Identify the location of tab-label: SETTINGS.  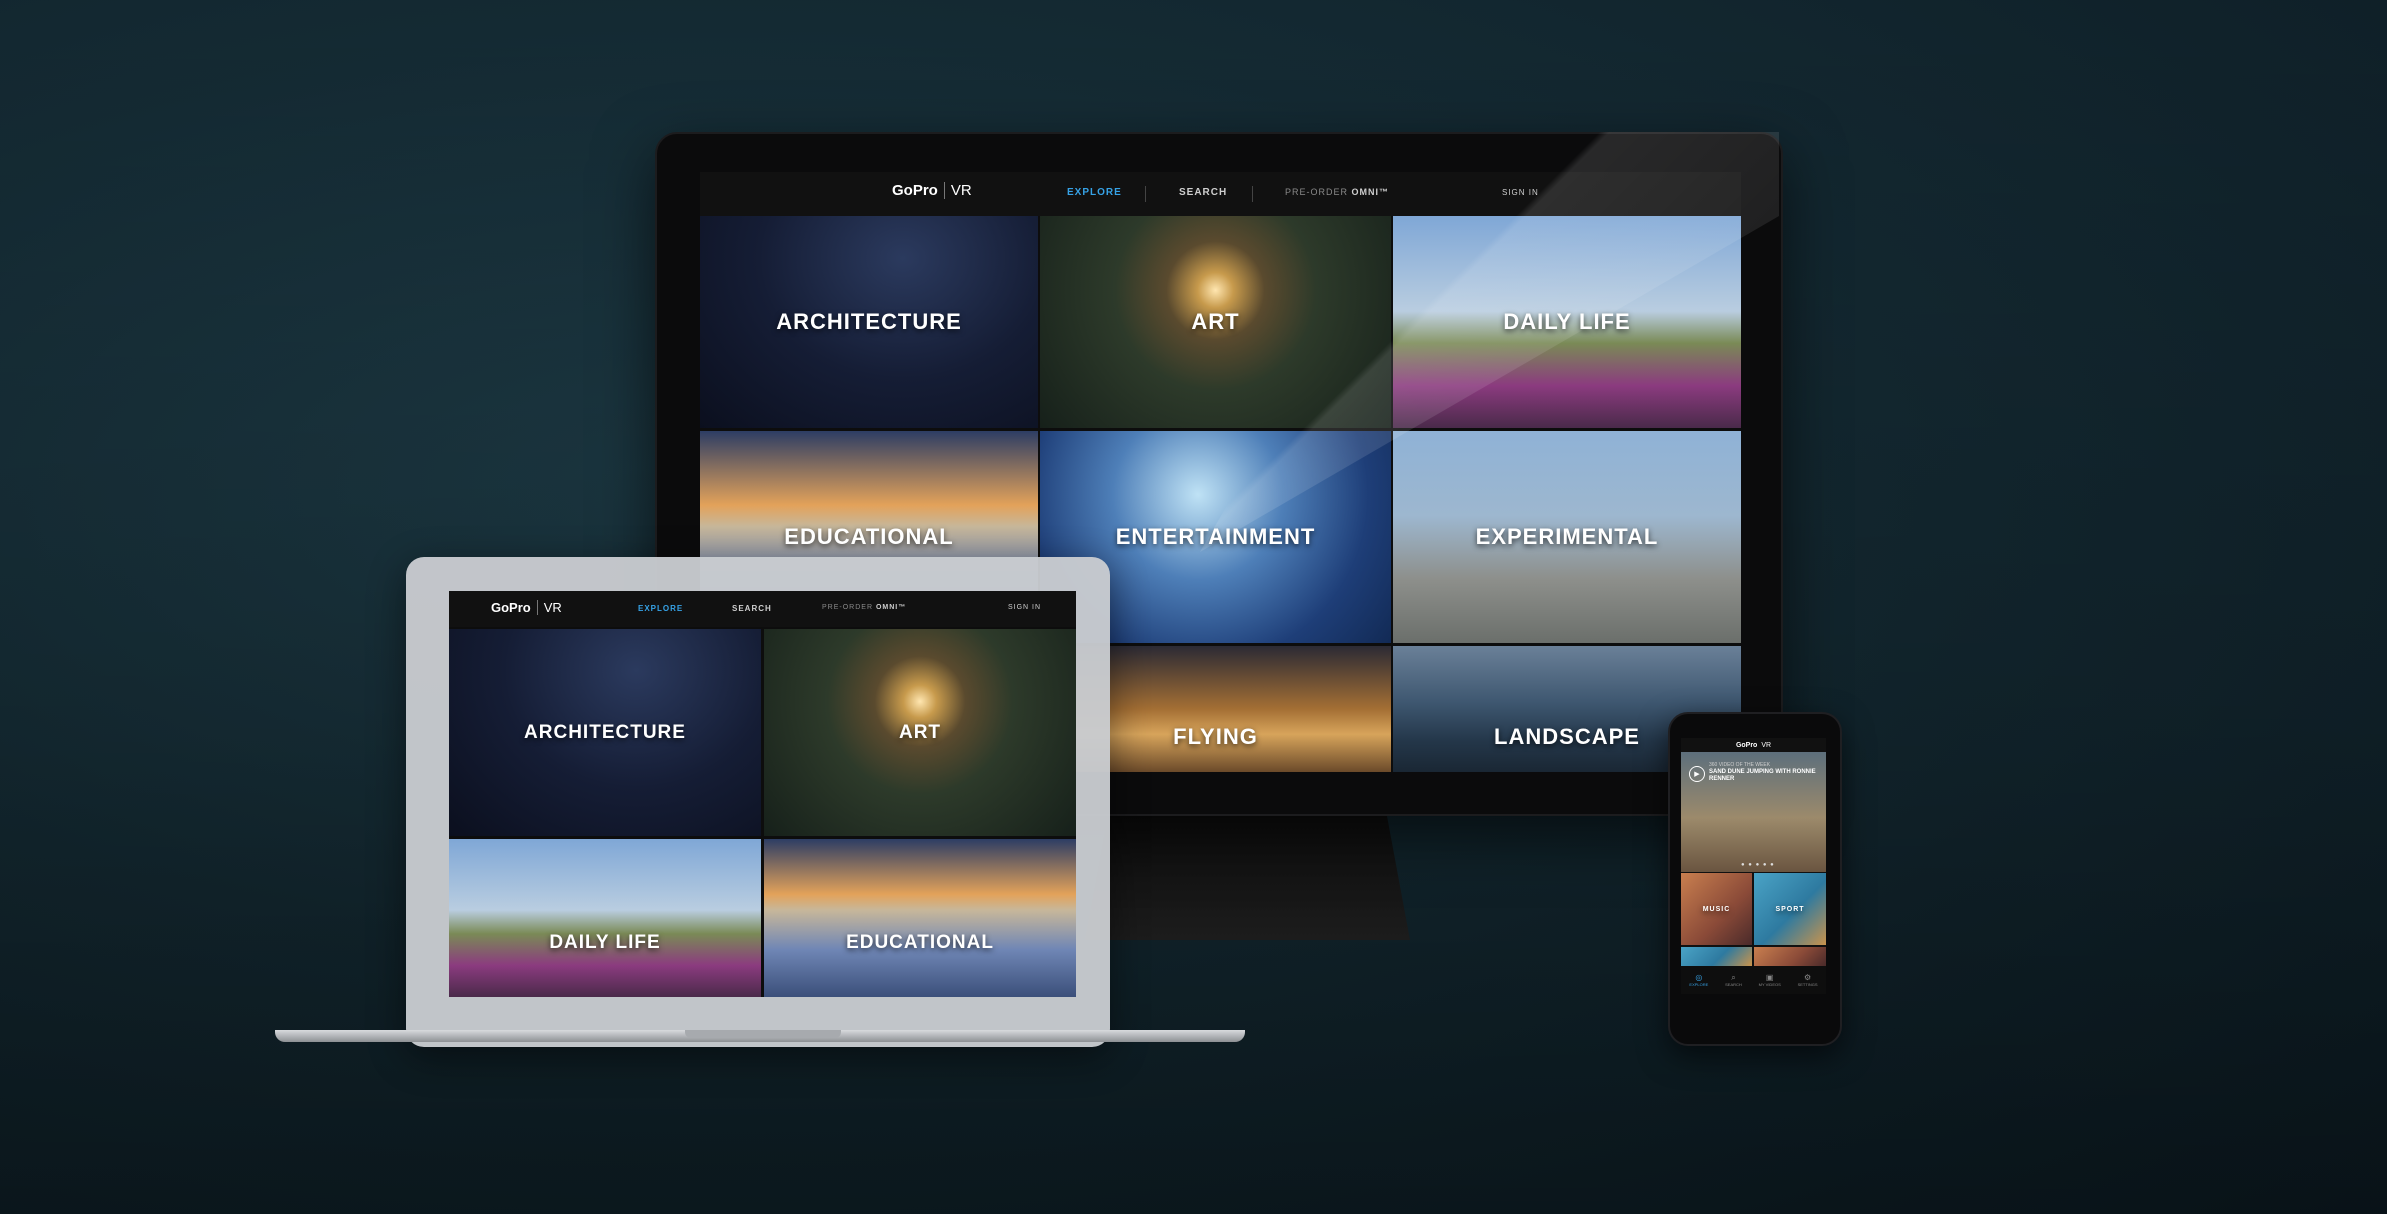
(1807, 984).